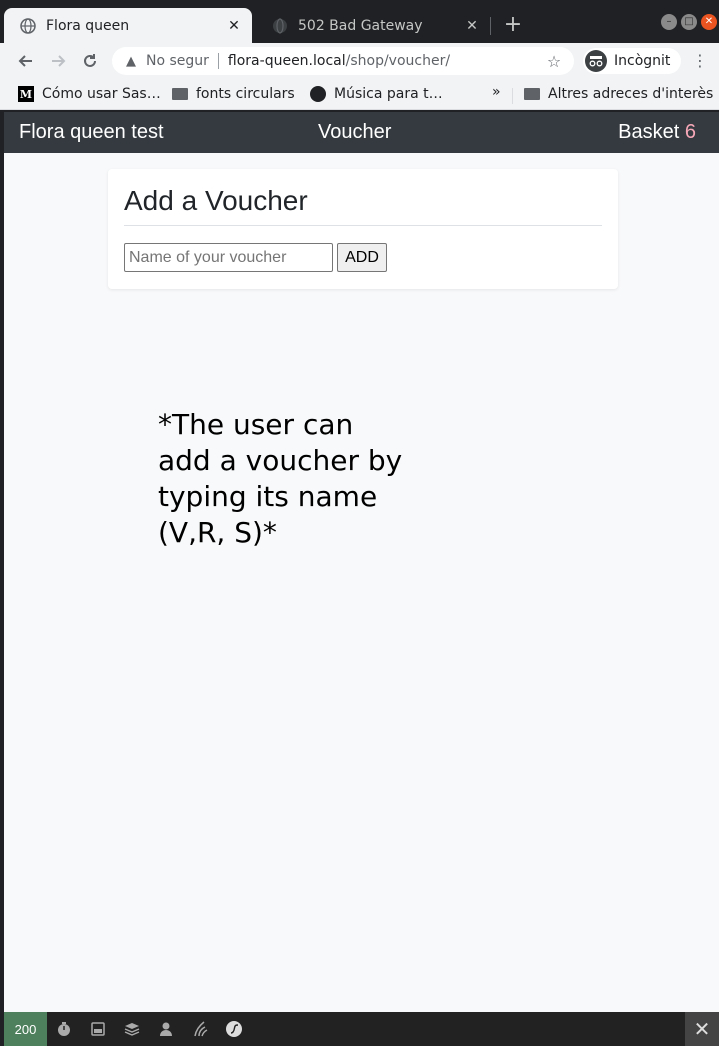 The height and width of the screenshot is (1046, 719). What do you see at coordinates (596, 61) in the screenshot?
I see `incognito-icon` at bounding box center [596, 61].